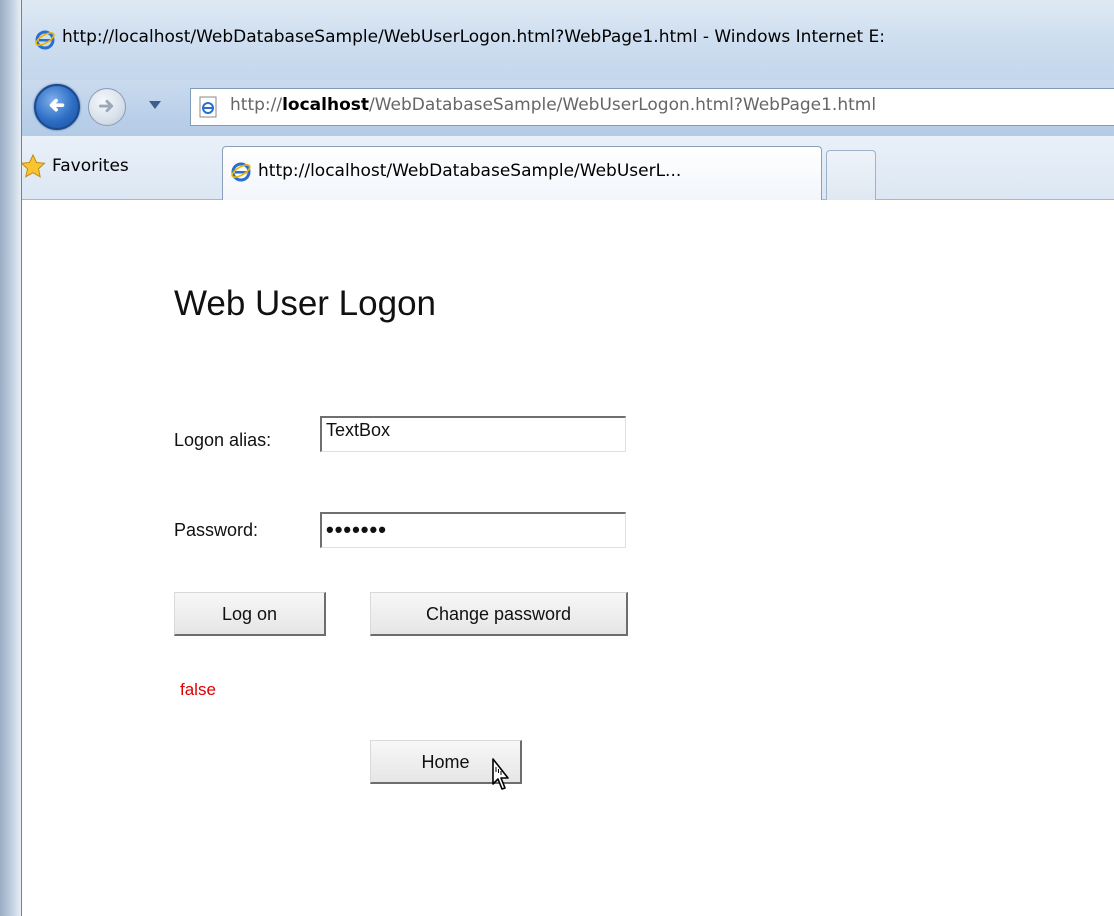 This screenshot has width=1114, height=916. I want to click on logon-alias-value: TextBox, so click(358, 430).